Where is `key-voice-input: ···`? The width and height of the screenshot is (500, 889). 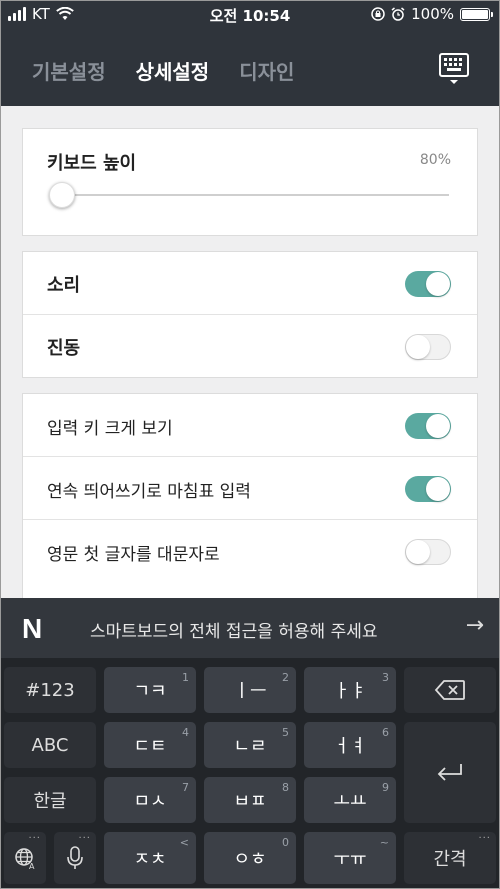 key-voice-input: ··· is located at coordinates (75, 858).